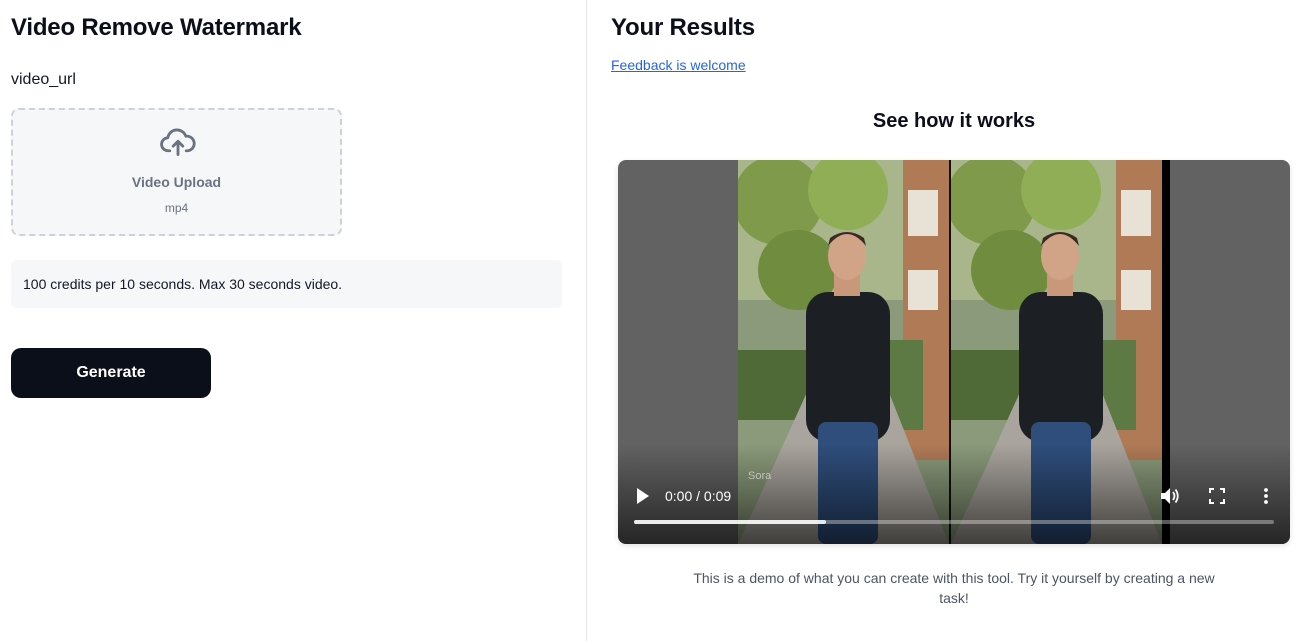  Describe the element at coordinates (760, 476) in the screenshot. I see `sora-watermark: Sora` at that location.